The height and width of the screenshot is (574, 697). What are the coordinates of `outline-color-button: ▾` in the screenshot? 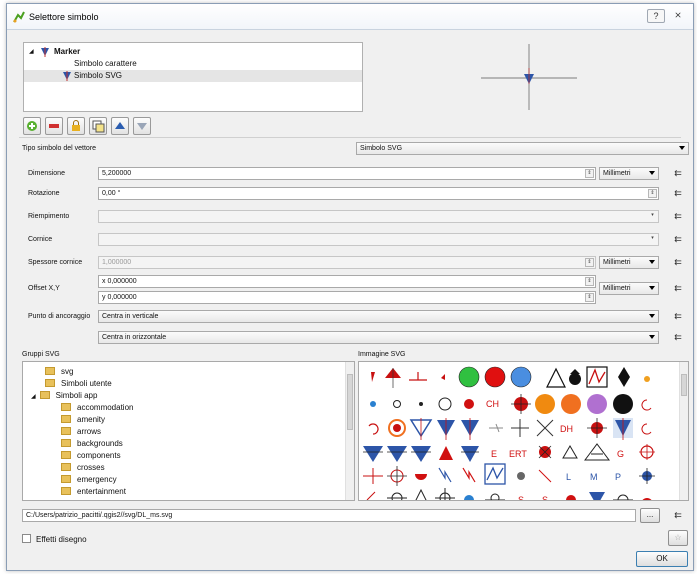 It's located at (378, 239).